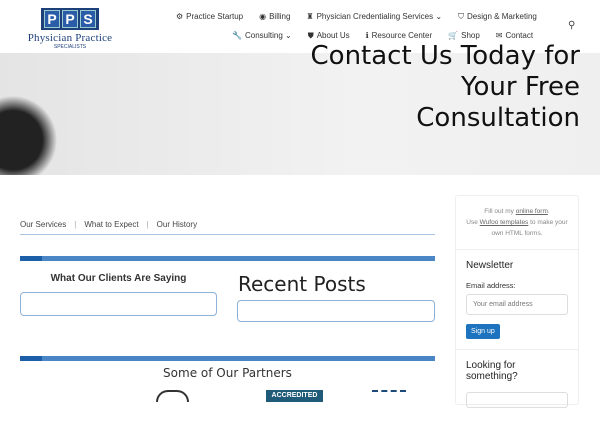  I want to click on hero-line: Contact Us Today for, so click(445, 56).